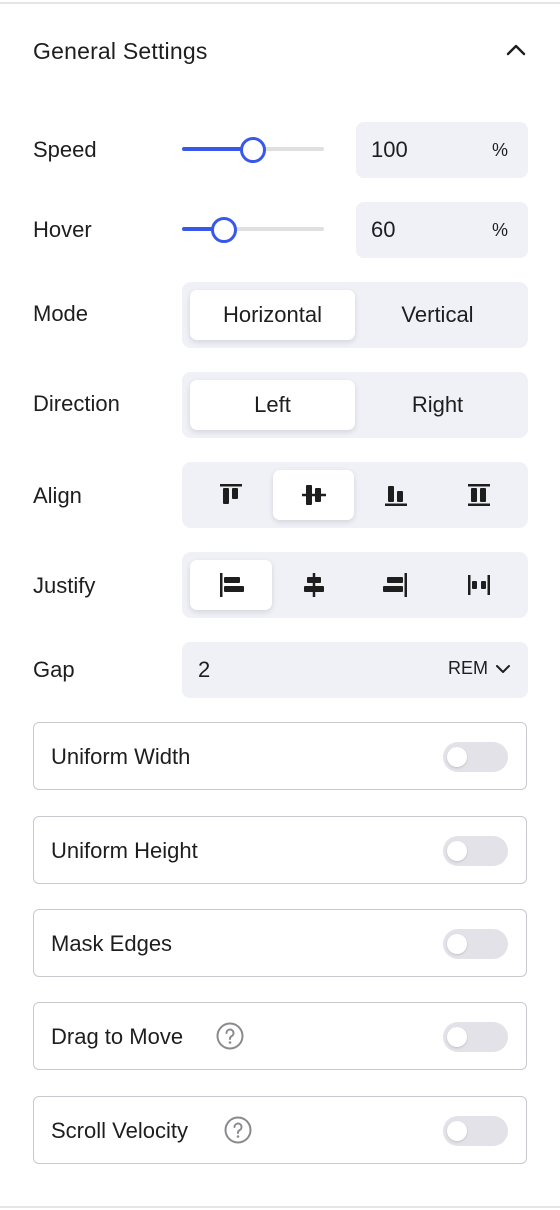 Image resolution: width=560 pixels, height=1210 pixels. What do you see at coordinates (499, 230) in the screenshot?
I see `hover-unit: %` at bounding box center [499, 230].